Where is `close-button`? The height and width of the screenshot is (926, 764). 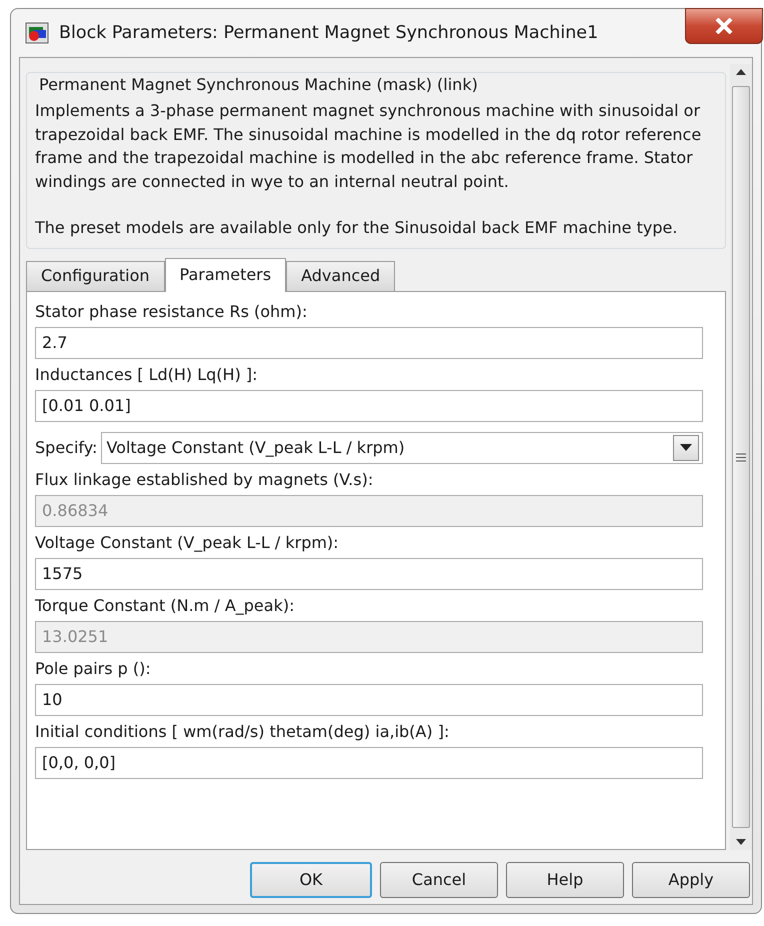 close-button is located at coordinates (724, 26).